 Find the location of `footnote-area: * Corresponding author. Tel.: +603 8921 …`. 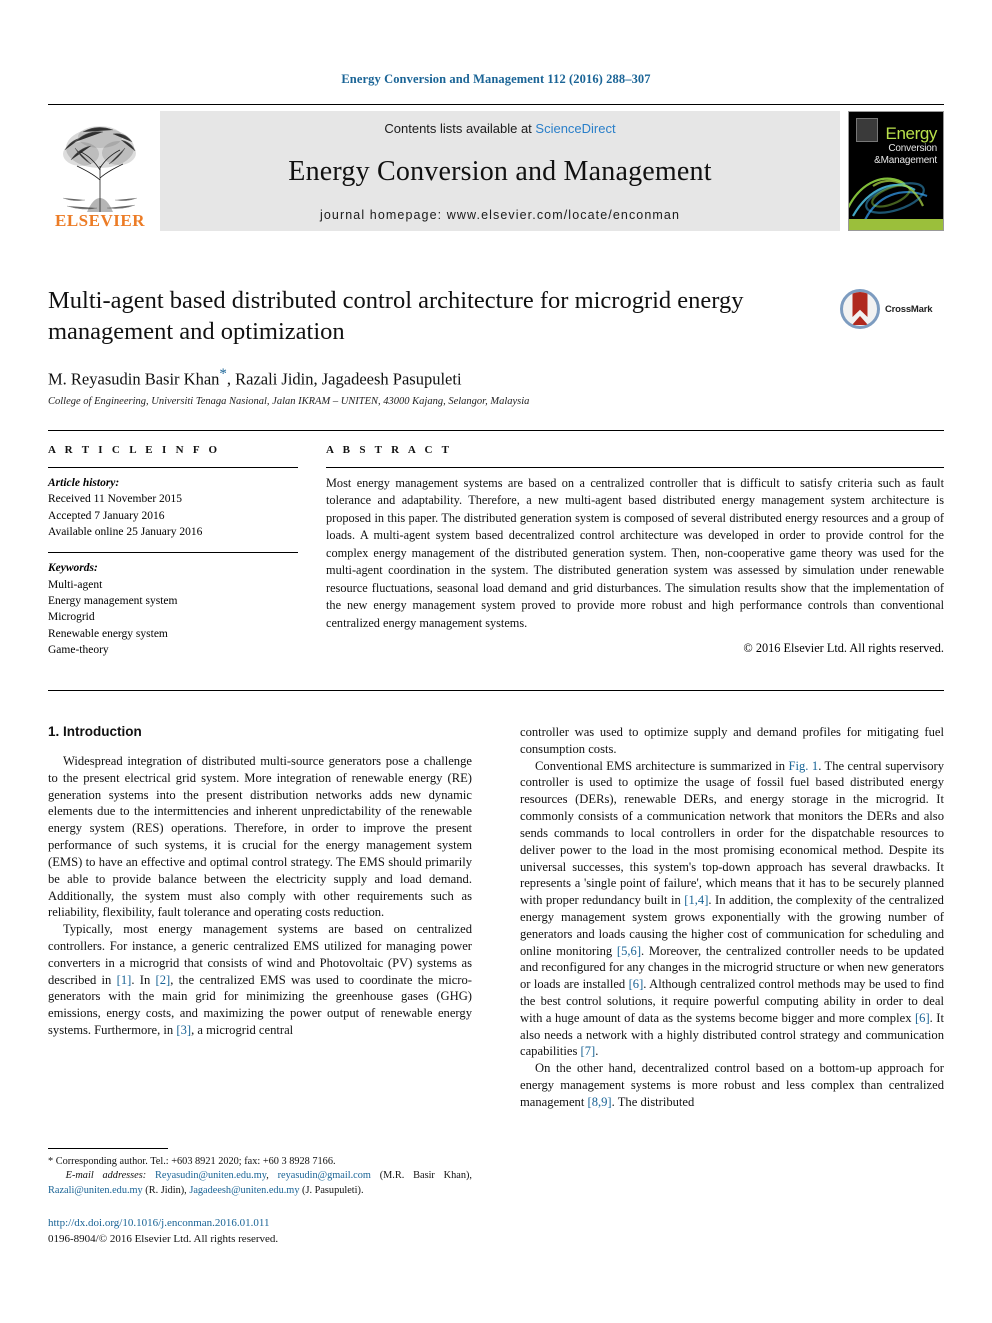

footnote-area: * Corresponding author. Tel.: +603 8921 … is located at coordinates (260, 1173).